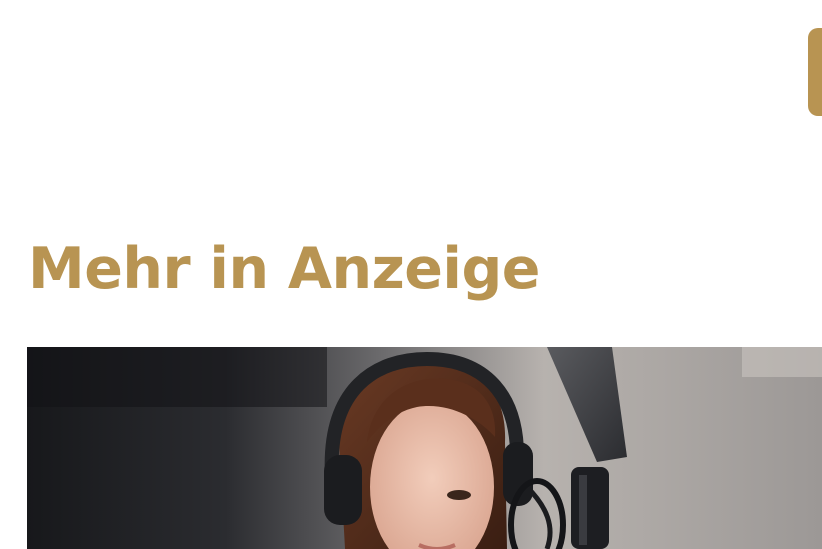 The width and height of the screenshot is (822, 549). Describe the element at coordinates (815, 72) in the screenshot. I see `header-action-button` at that location.